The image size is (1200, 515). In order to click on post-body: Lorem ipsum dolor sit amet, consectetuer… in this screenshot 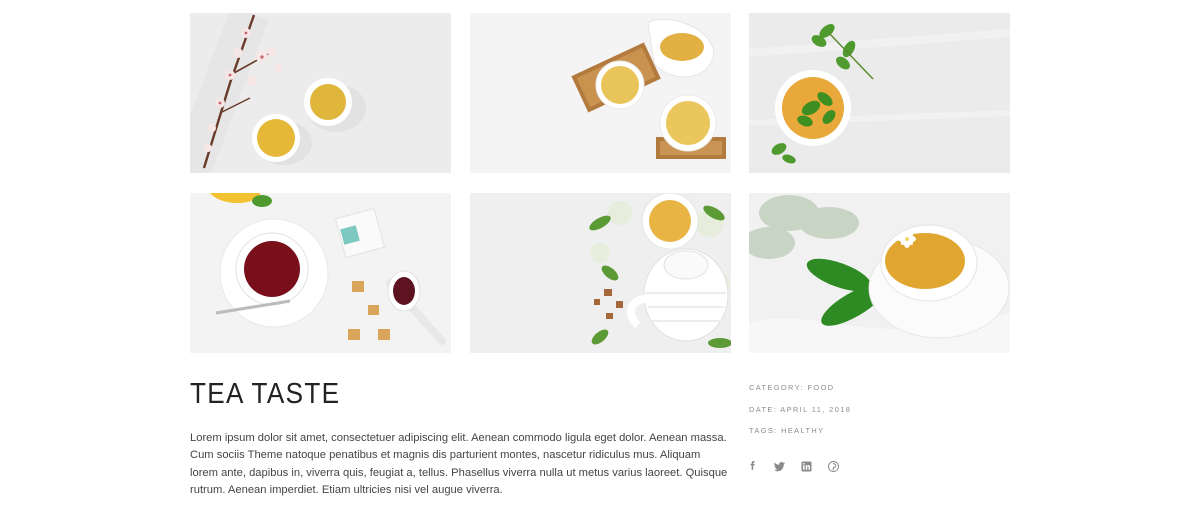, I will do `click(459, 464)`.